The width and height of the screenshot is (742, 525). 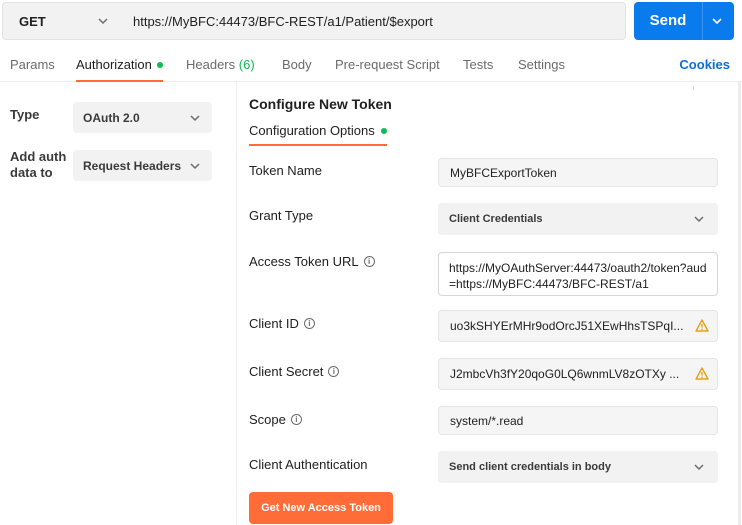 What do you see at coordinates (487, 420) in the screenshot?
I see `scope-value: system/*.read` at bounding box center [487, 420].